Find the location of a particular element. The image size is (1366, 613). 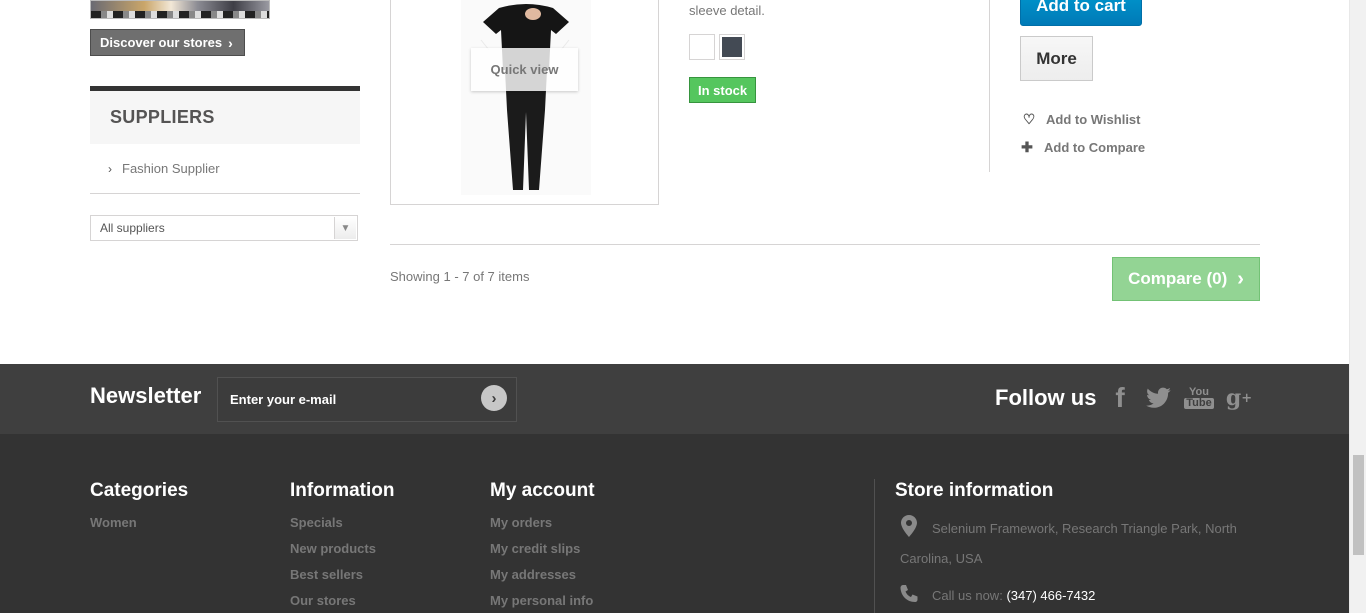

footer-link-new-products: New products is located at coordinates (333, 548).